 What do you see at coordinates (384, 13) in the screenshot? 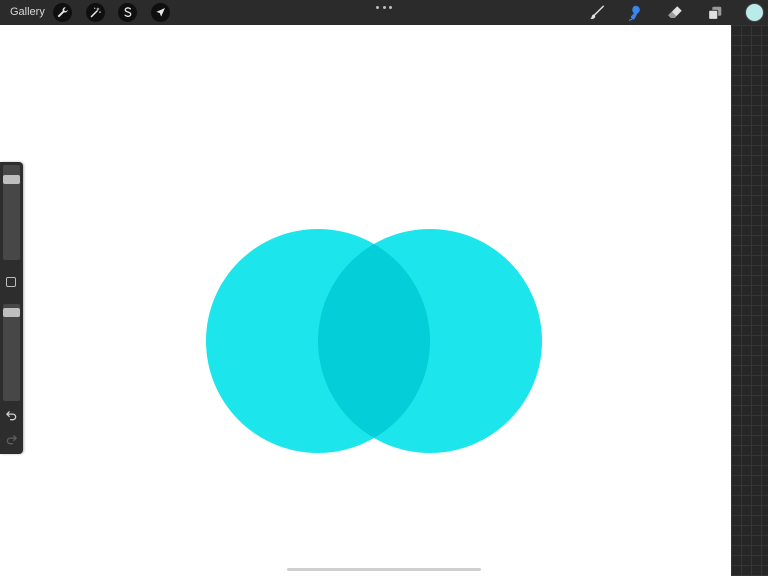
I see `top-toolbar: Gallery` at bounding box center [384, 13].